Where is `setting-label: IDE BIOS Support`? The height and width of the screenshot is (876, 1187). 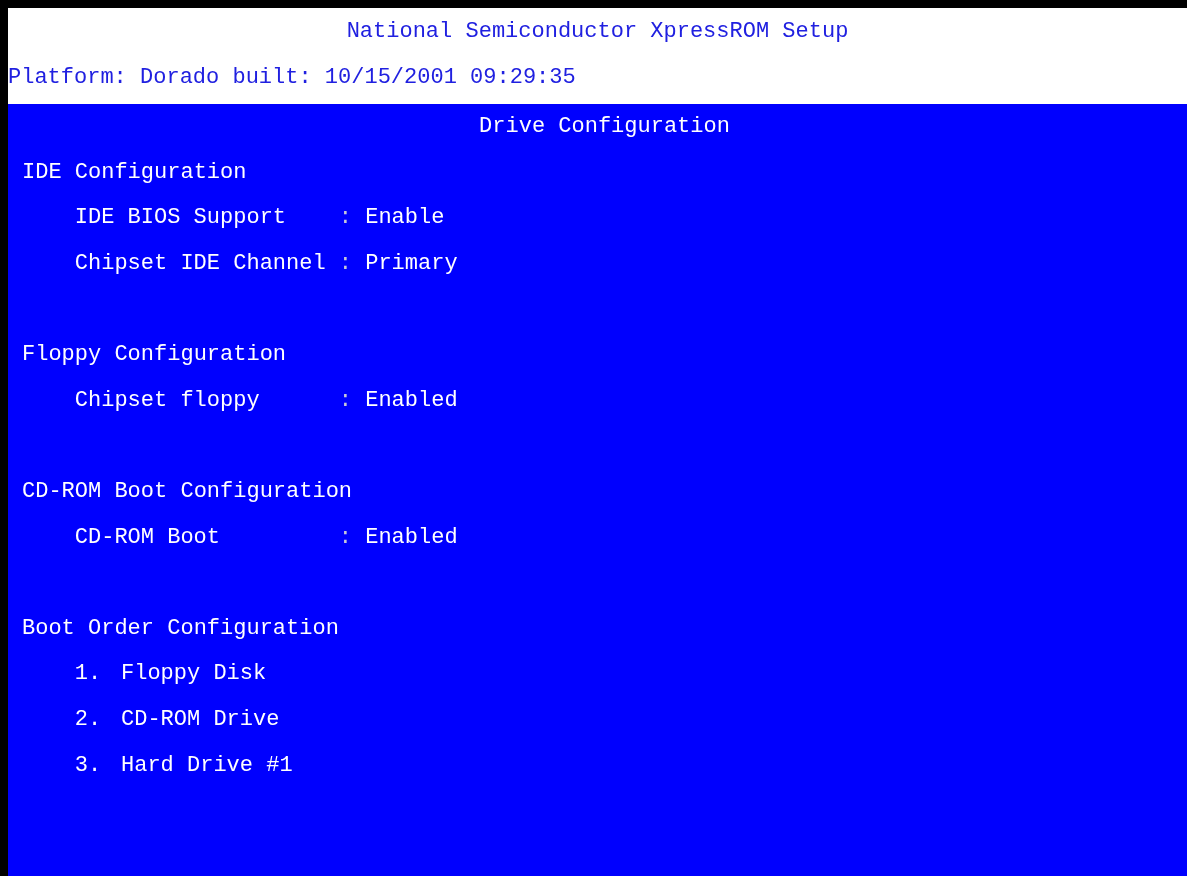 setting-label: IDE BIOS Support is located at coordinates (181, 218).